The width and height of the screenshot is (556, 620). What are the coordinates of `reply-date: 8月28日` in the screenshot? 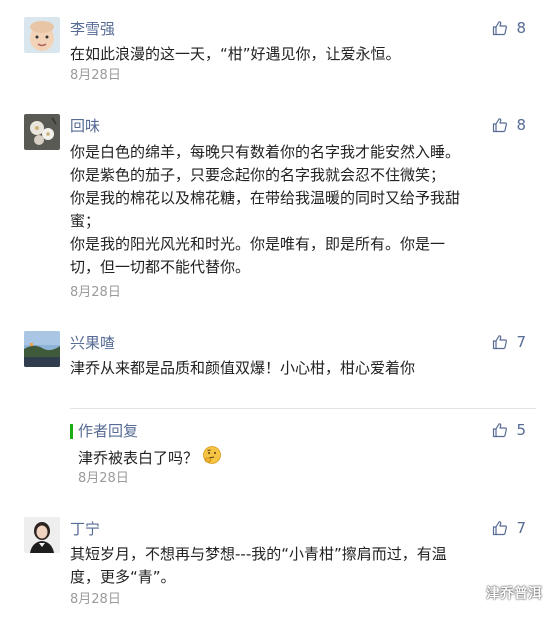 It's located at (103, 478).